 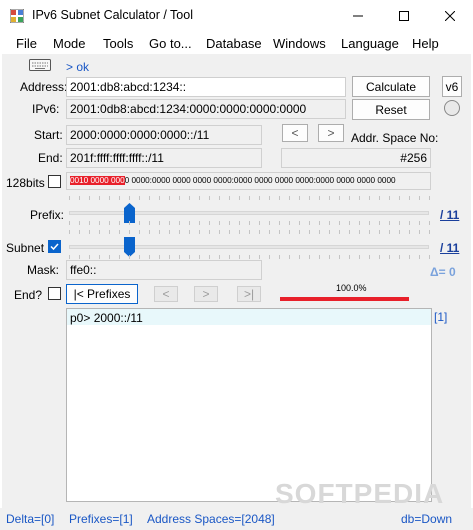 What do you see at coordinates (206, 294) in the screenshot?
I see `next-button: >` at bounding box center [206, 294].